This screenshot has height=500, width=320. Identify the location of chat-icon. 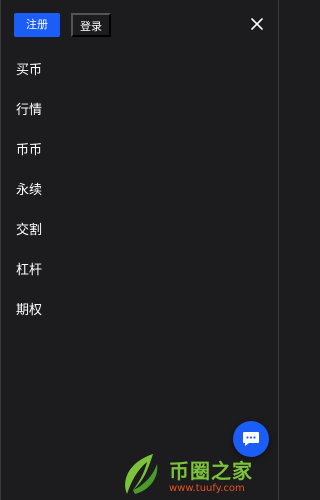
(251, 439).